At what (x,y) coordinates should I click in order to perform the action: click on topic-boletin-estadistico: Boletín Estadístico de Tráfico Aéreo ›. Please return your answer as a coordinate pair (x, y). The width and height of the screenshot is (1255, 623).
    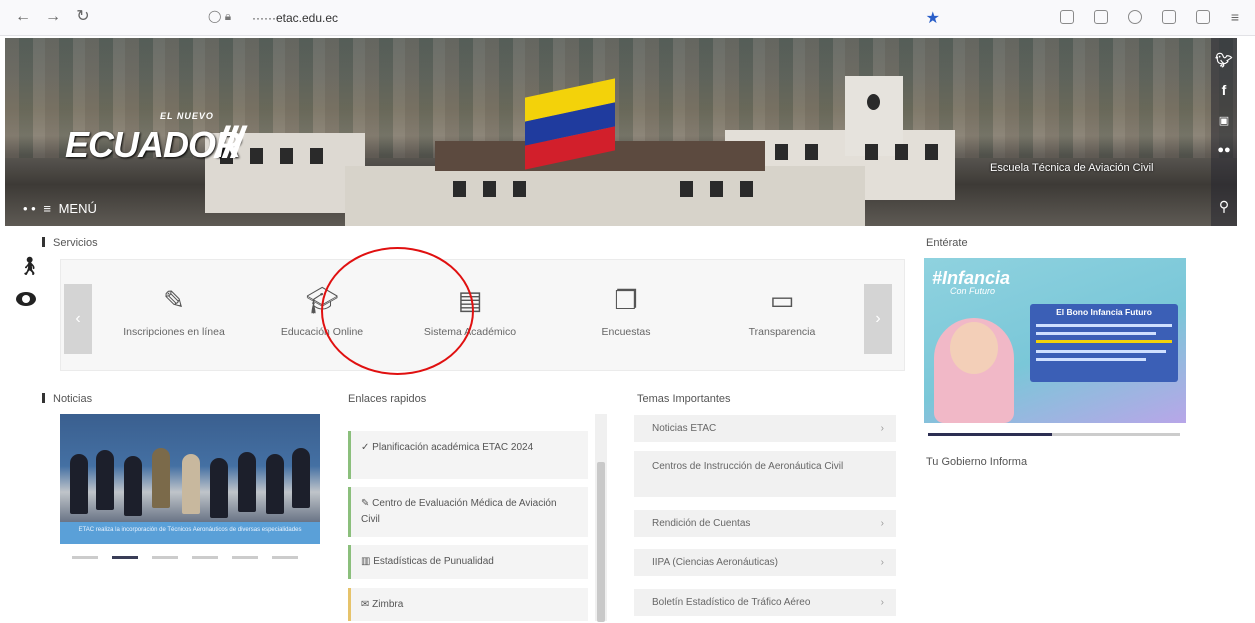
    Looking at the image, I should click on (765, 602).